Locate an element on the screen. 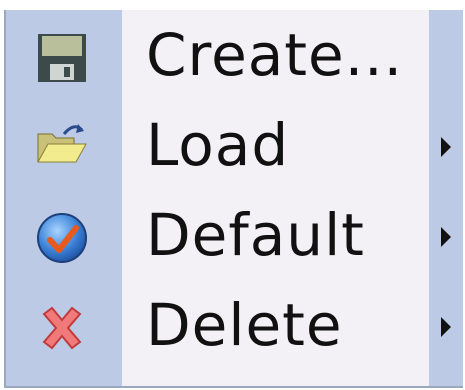  open-folder-icon is located at coordinates (62, 148).